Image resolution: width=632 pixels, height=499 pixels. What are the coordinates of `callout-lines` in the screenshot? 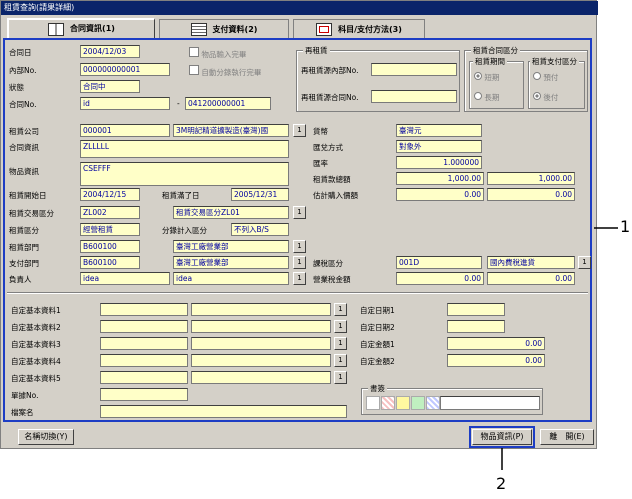 It's located at (559, 348).